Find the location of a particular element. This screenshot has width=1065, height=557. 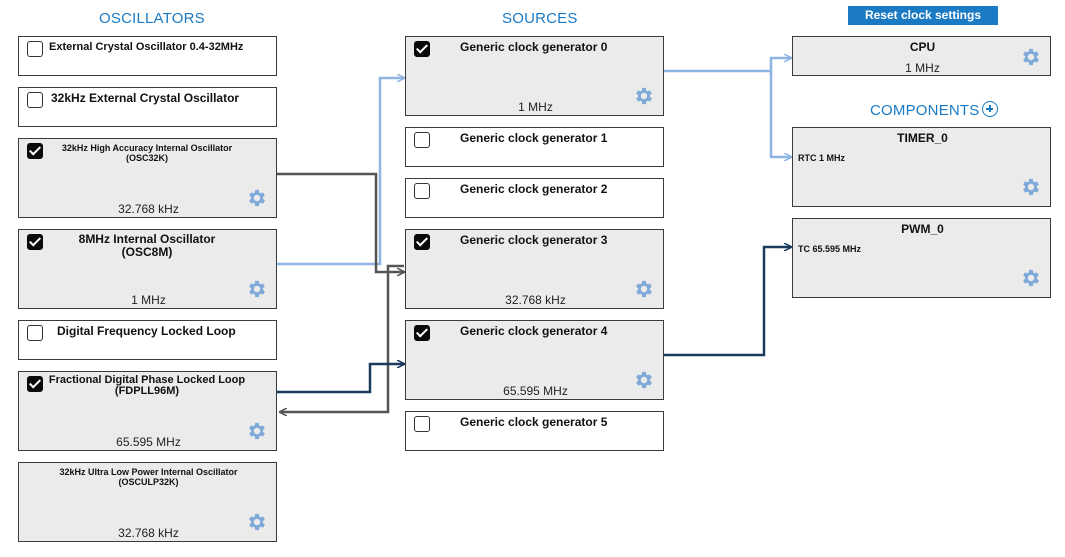

component-title: TIMER_0 is located at coordinates (922, 138).